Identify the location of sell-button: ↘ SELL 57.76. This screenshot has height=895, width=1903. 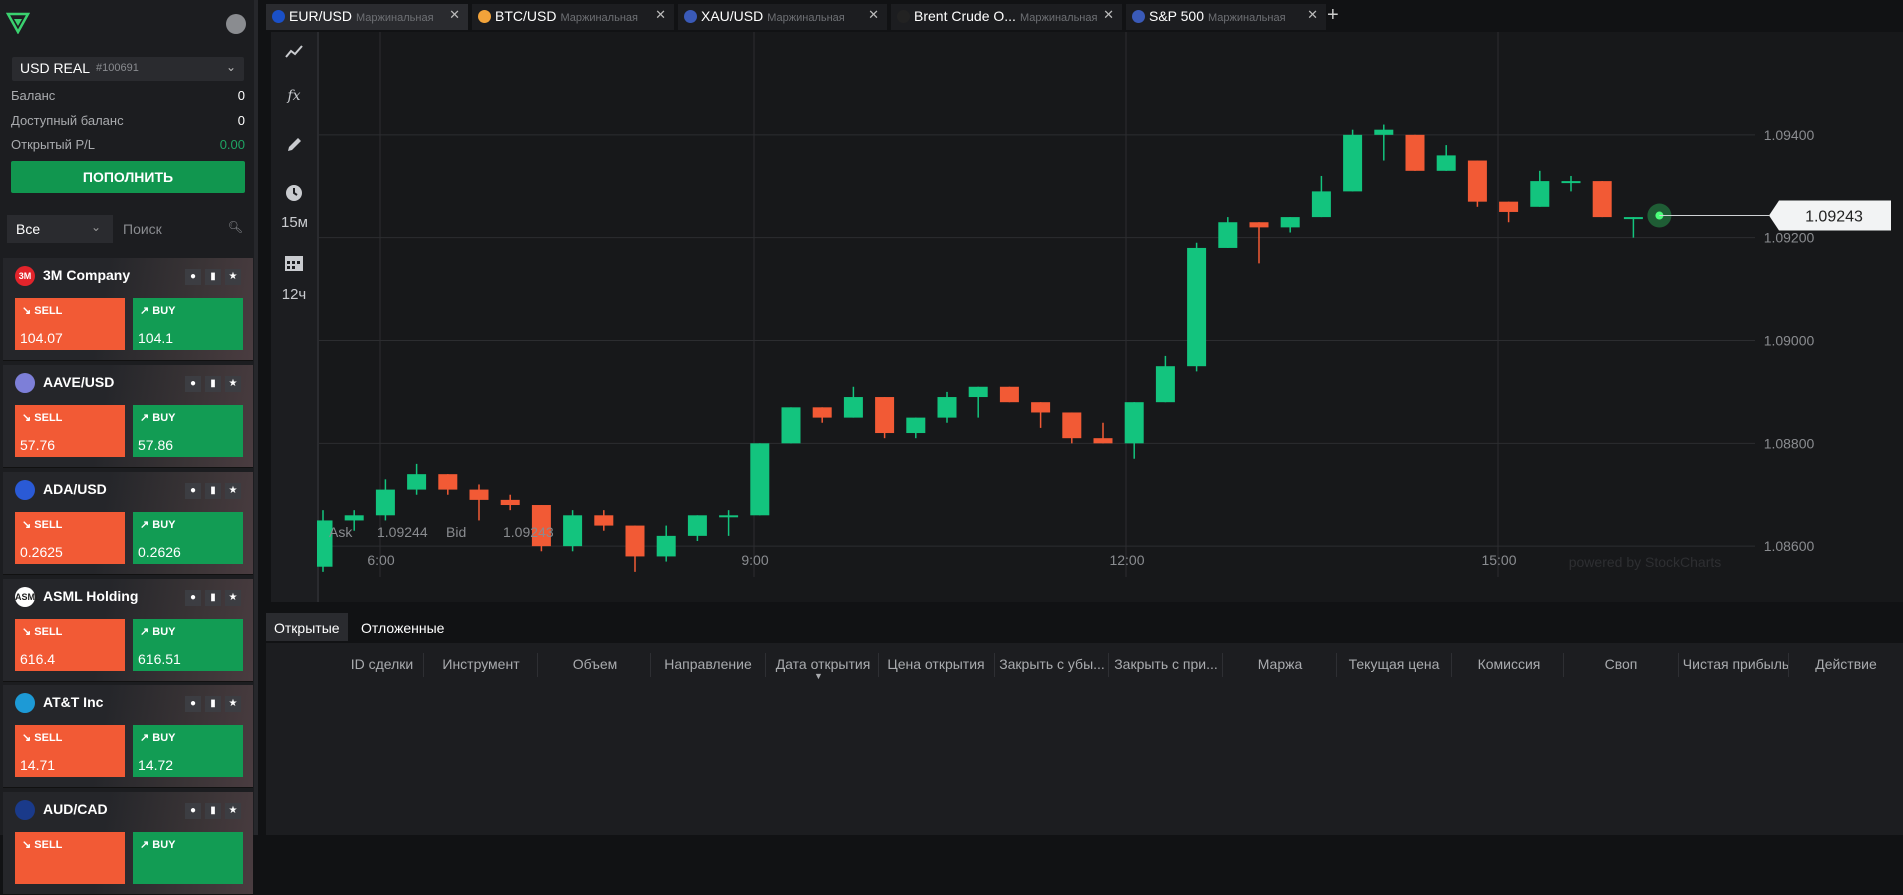
(70, 431).